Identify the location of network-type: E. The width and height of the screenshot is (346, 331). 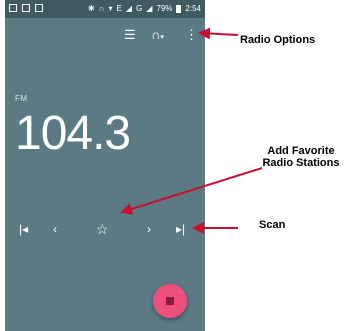
(119, 8).